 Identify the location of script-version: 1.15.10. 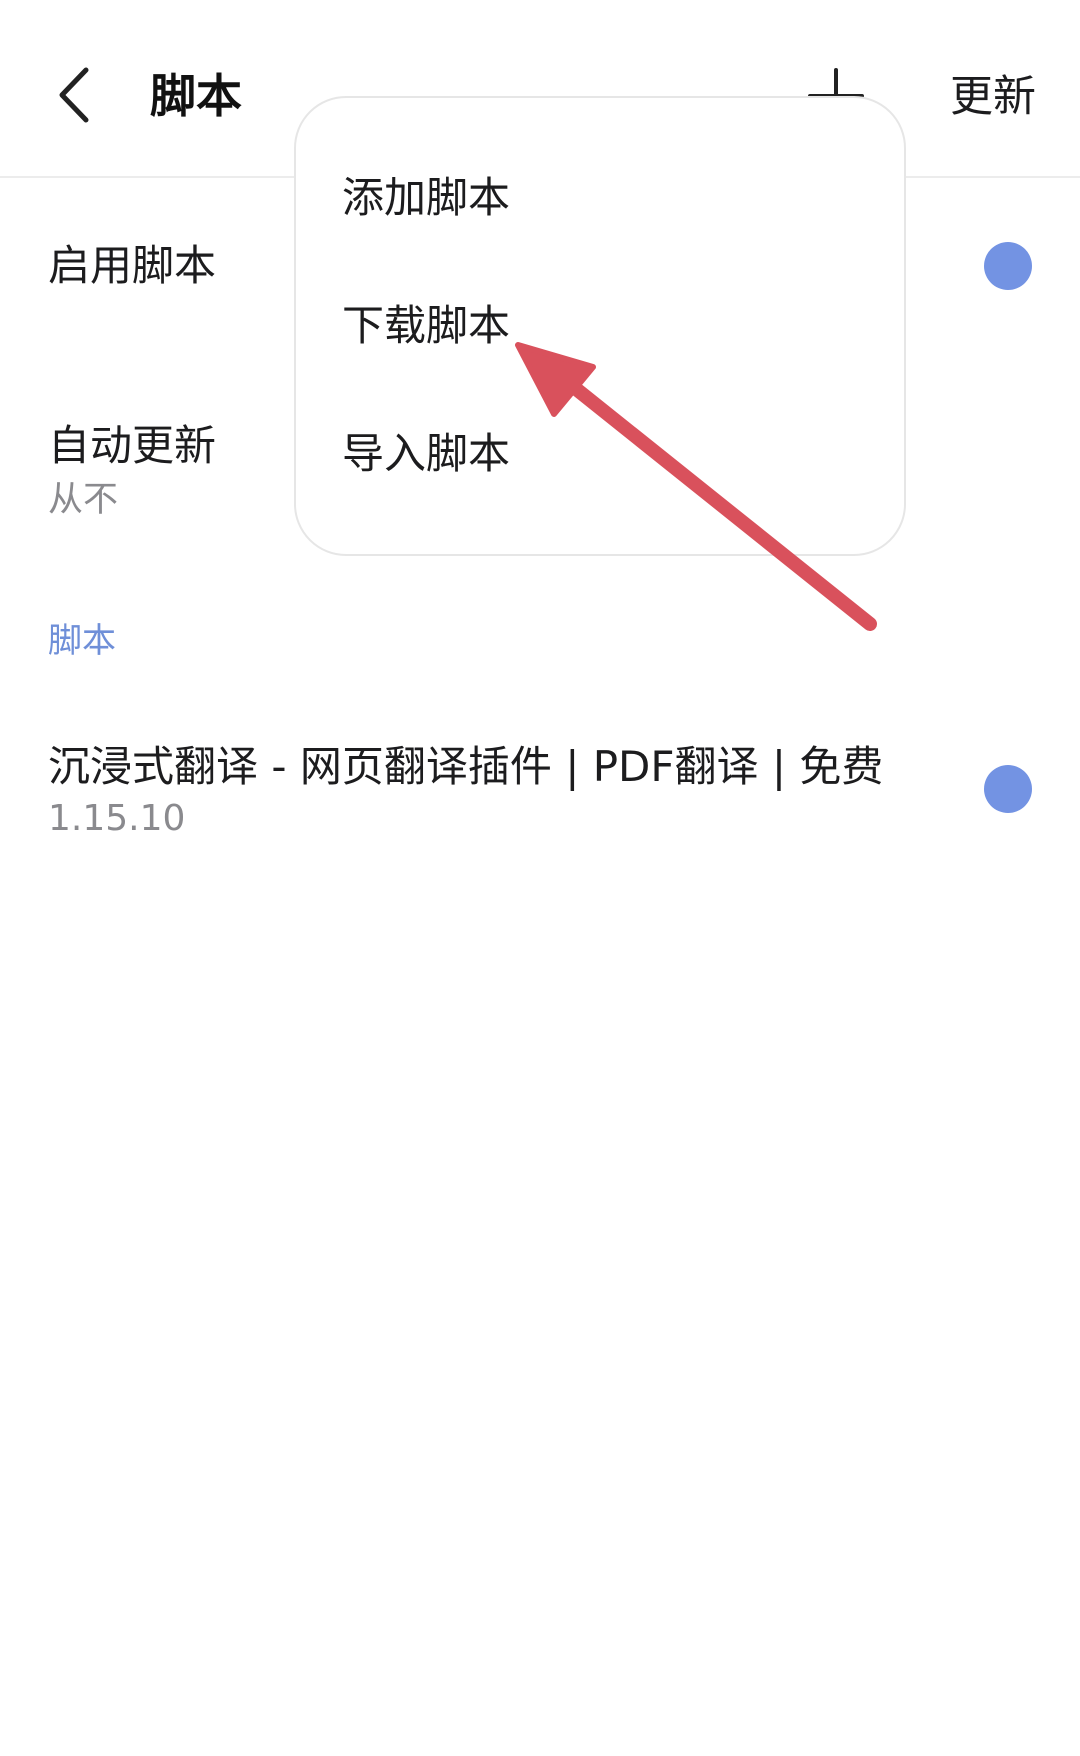
(117, 818).